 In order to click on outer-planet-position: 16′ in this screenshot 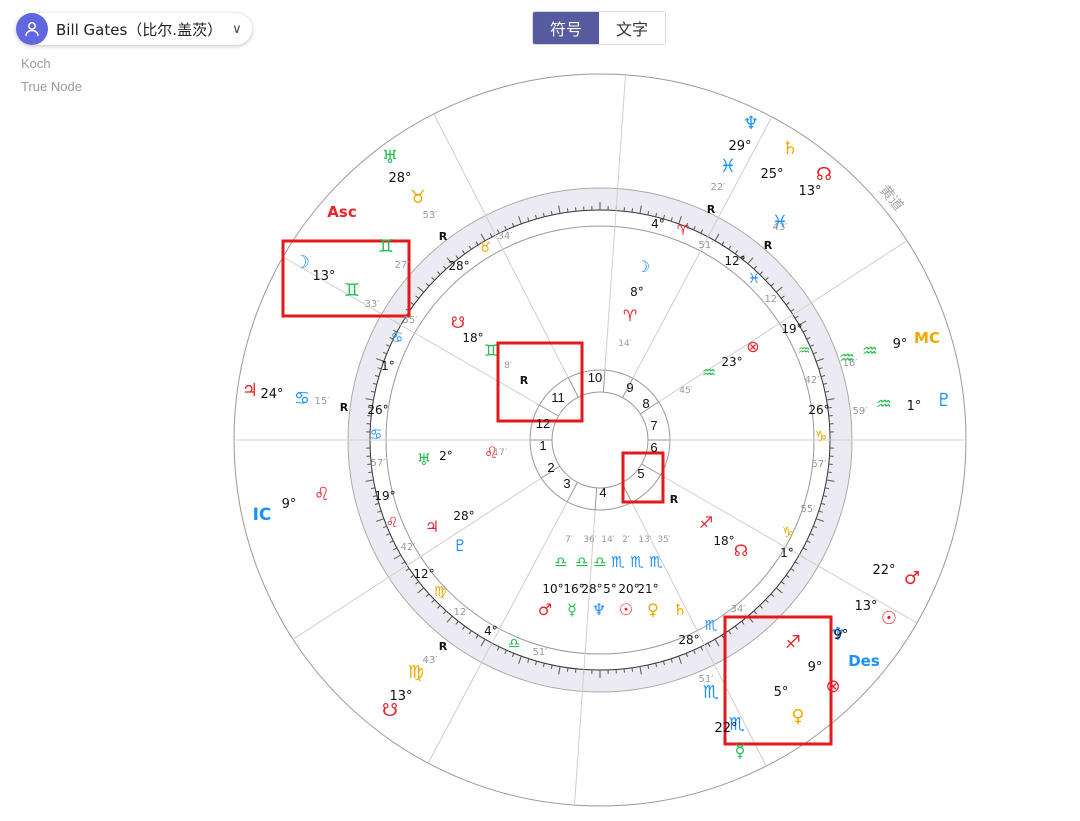, I will do `click(851, 363)`.